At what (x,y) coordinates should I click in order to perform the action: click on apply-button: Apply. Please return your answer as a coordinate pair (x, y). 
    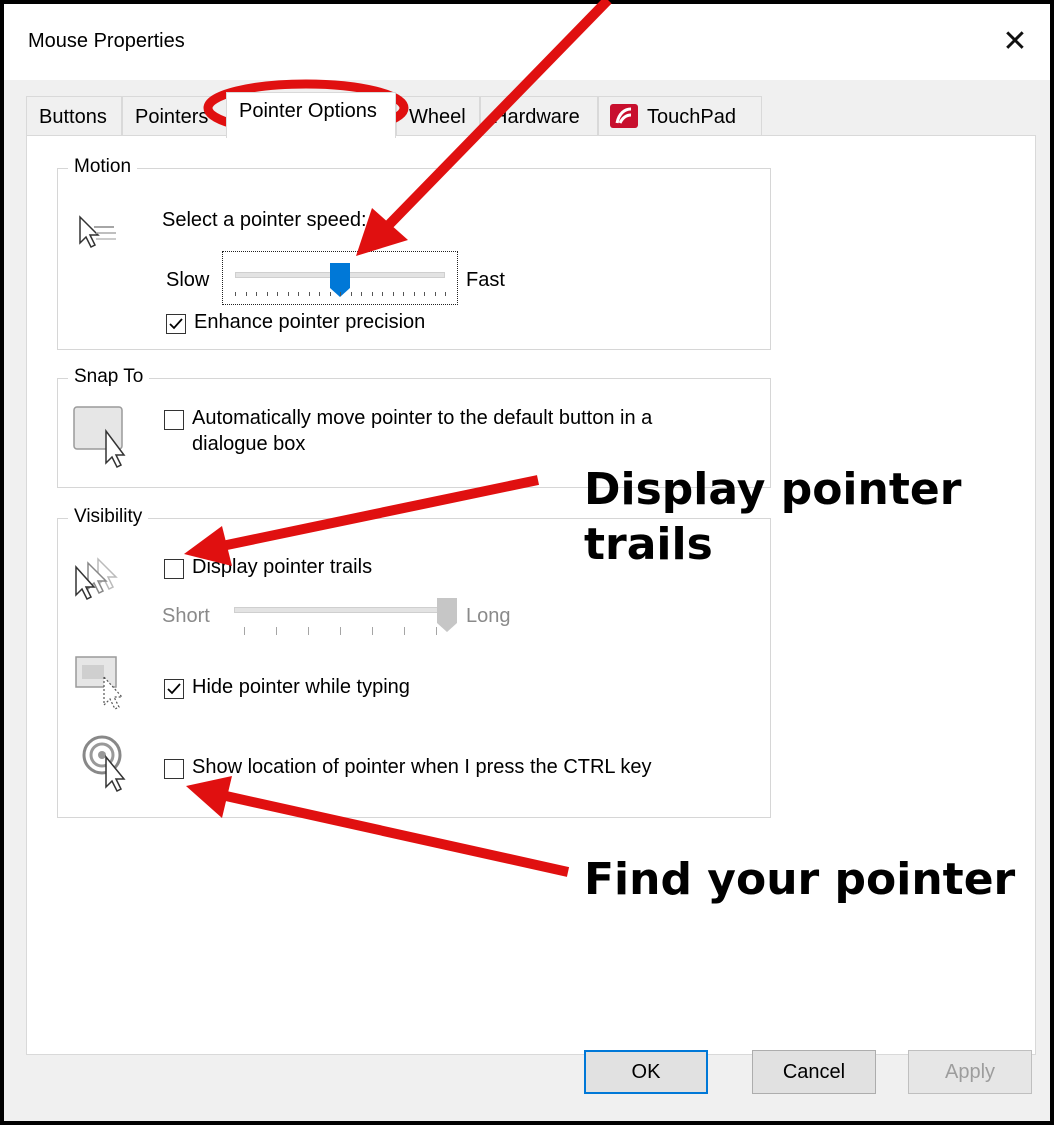
    Looking at the image, I should click on (970, 1072).